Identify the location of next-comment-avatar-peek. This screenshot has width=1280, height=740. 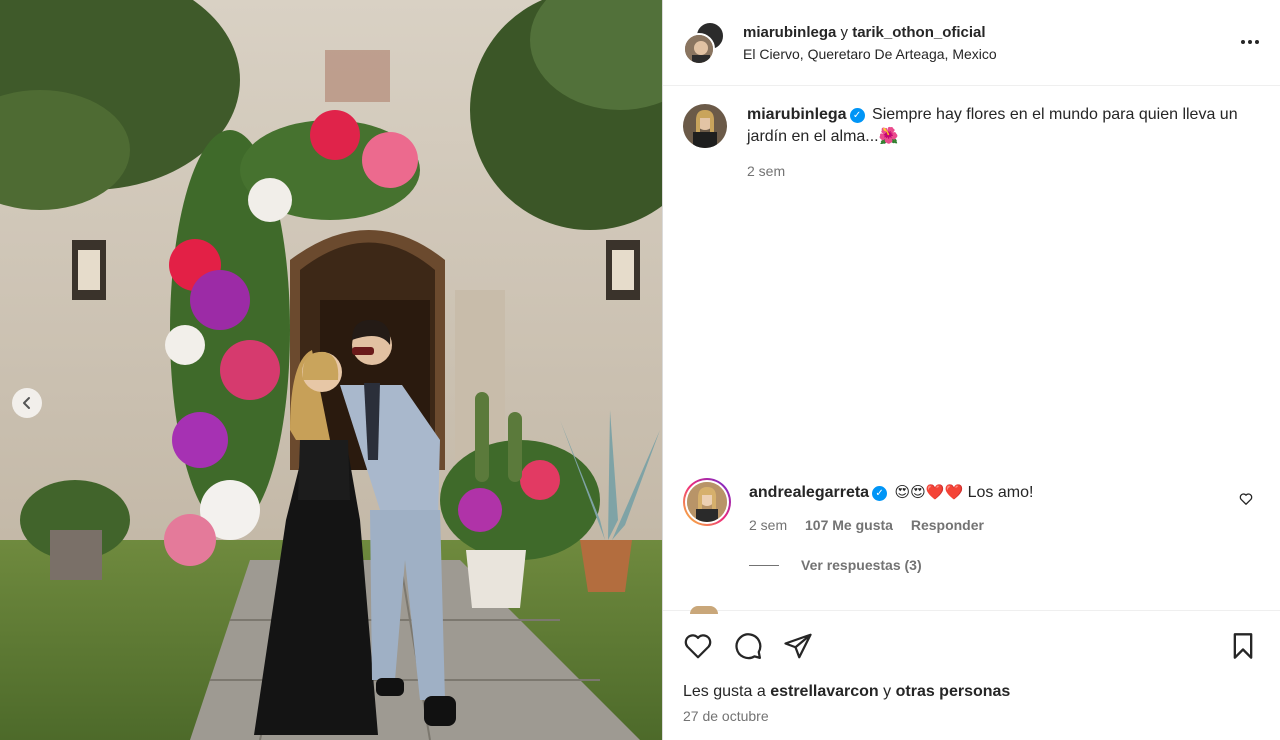
(704, 610).